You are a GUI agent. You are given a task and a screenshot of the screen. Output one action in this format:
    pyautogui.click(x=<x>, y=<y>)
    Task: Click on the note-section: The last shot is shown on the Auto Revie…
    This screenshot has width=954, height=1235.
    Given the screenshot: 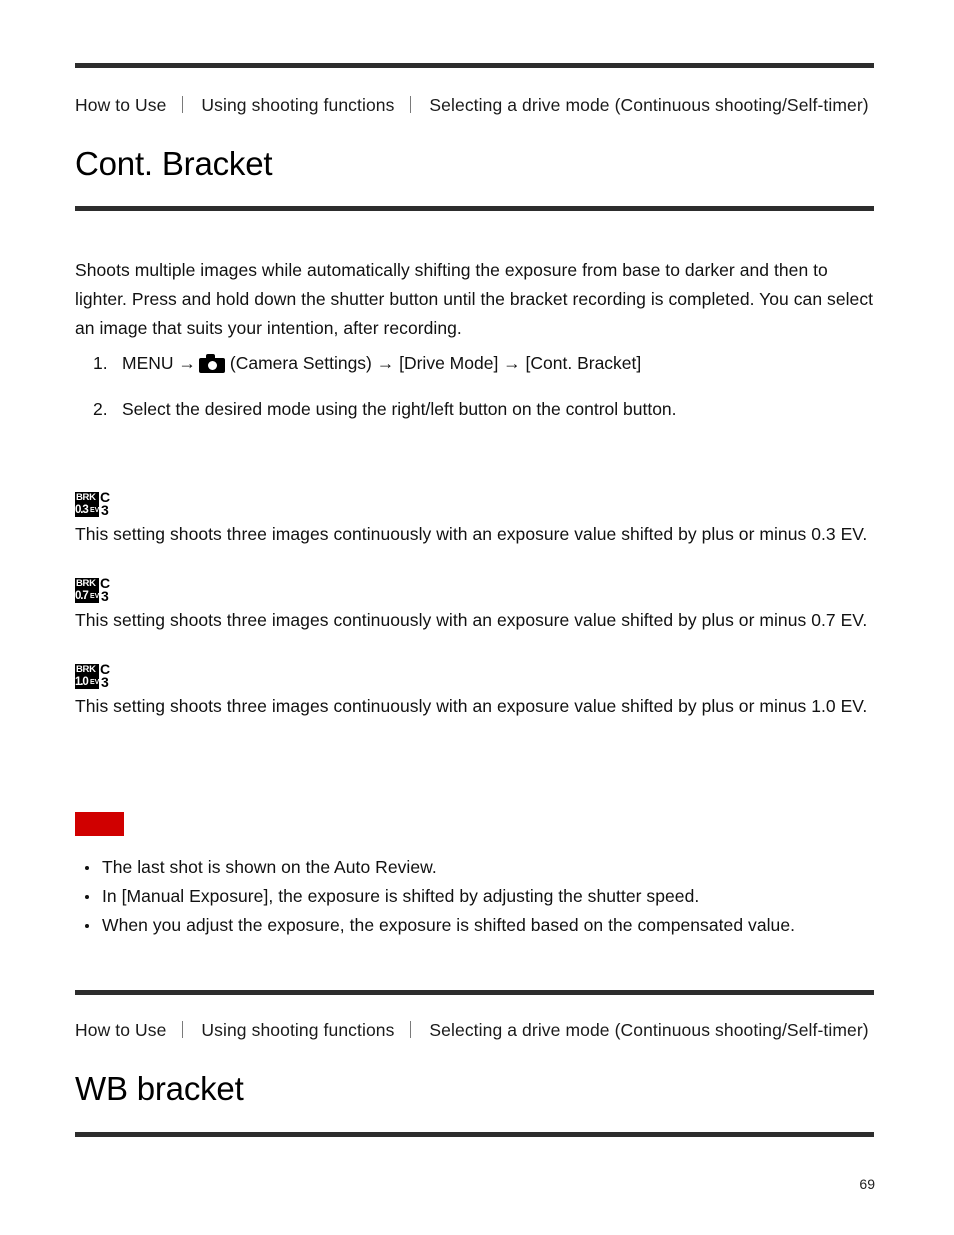 What is the action you would take?
    pyautogui.click(x=480, y=876)
    